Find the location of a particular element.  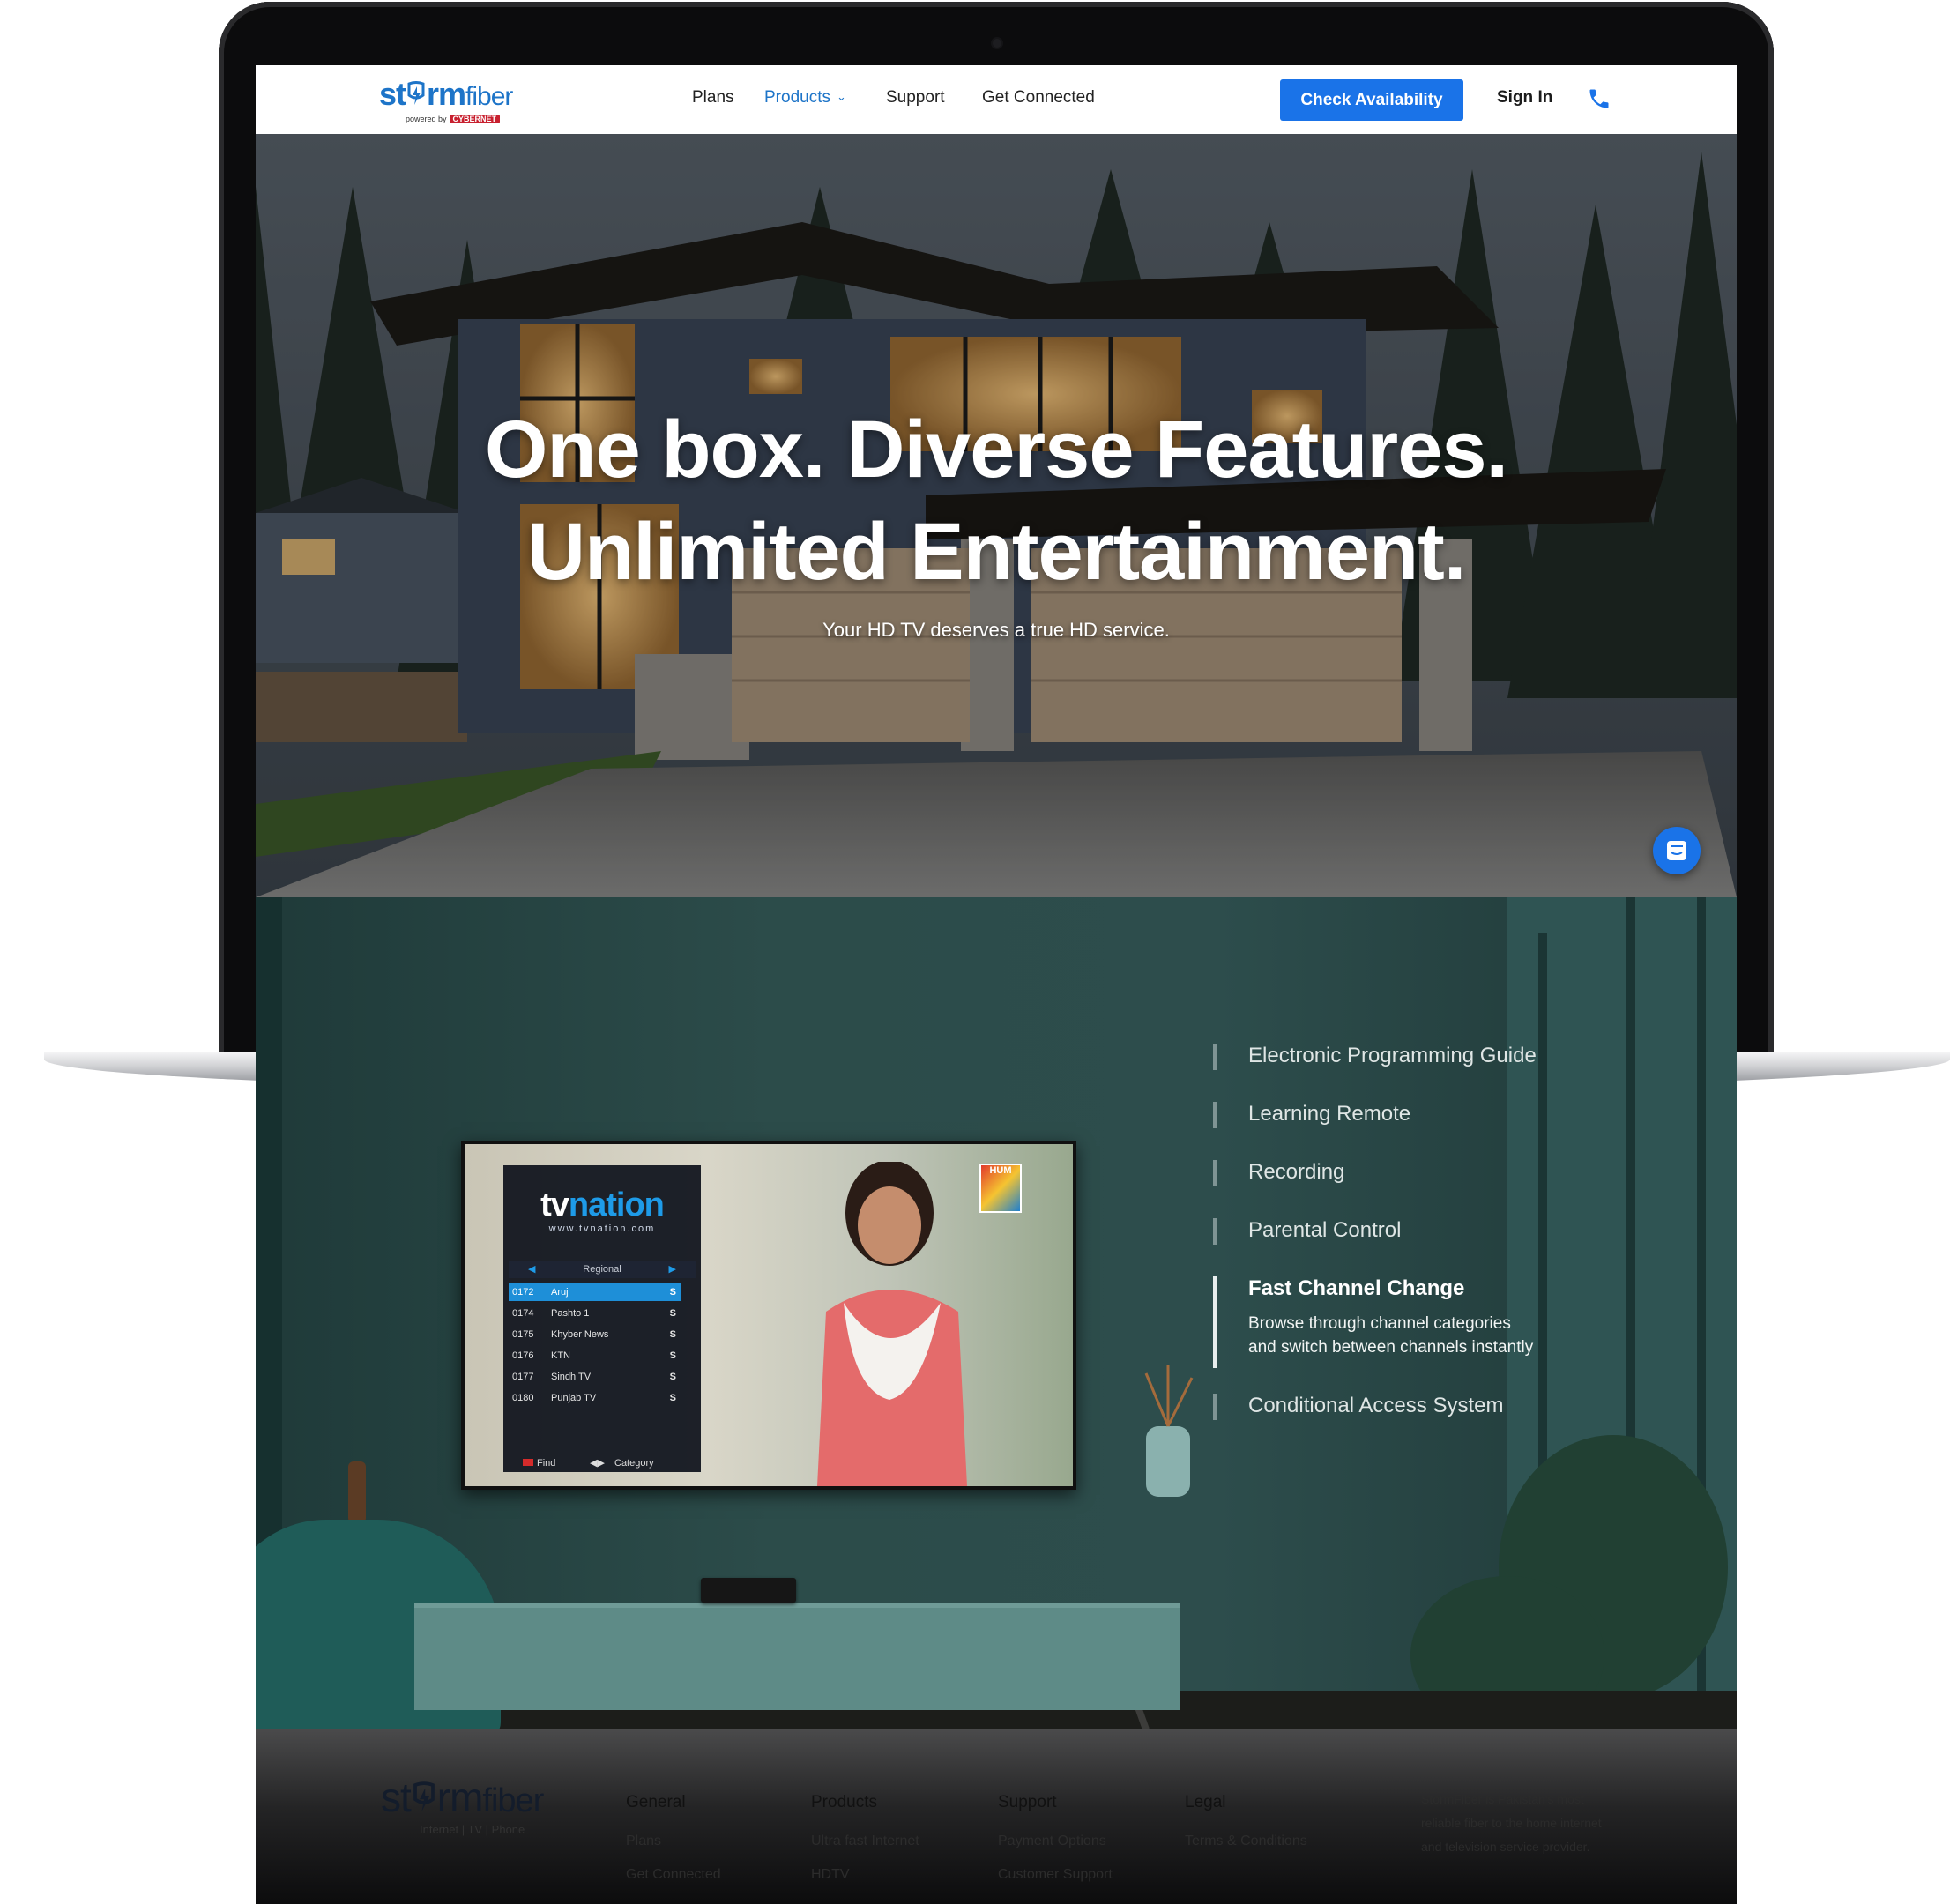

logo-powered-by: powered by CYBERNET is located at coordinates (453, 119).